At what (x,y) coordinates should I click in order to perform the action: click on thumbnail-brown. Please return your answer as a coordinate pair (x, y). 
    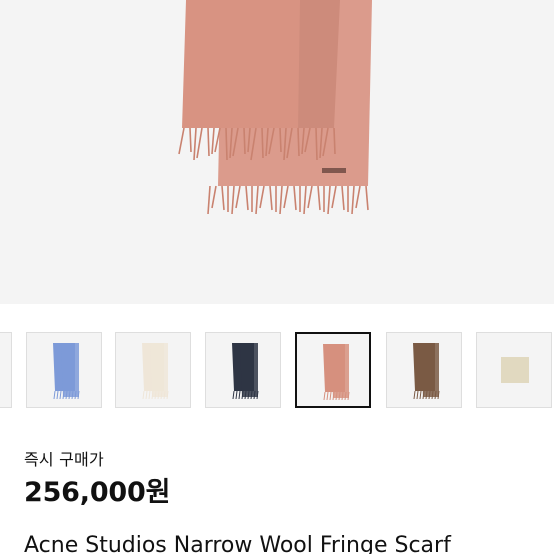
    Looking at the image, I should click on (424, 370).